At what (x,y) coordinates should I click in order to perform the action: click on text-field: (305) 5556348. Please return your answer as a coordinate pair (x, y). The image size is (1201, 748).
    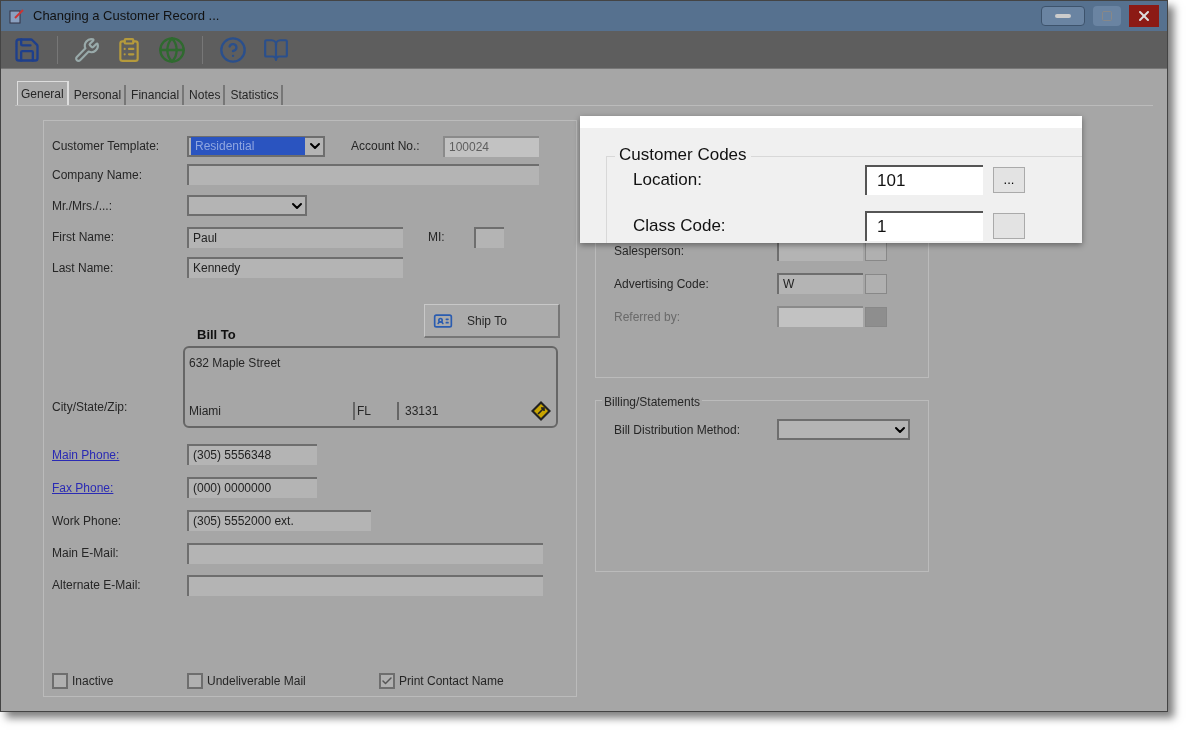
    Looking at the image, I should click on (252, 454).